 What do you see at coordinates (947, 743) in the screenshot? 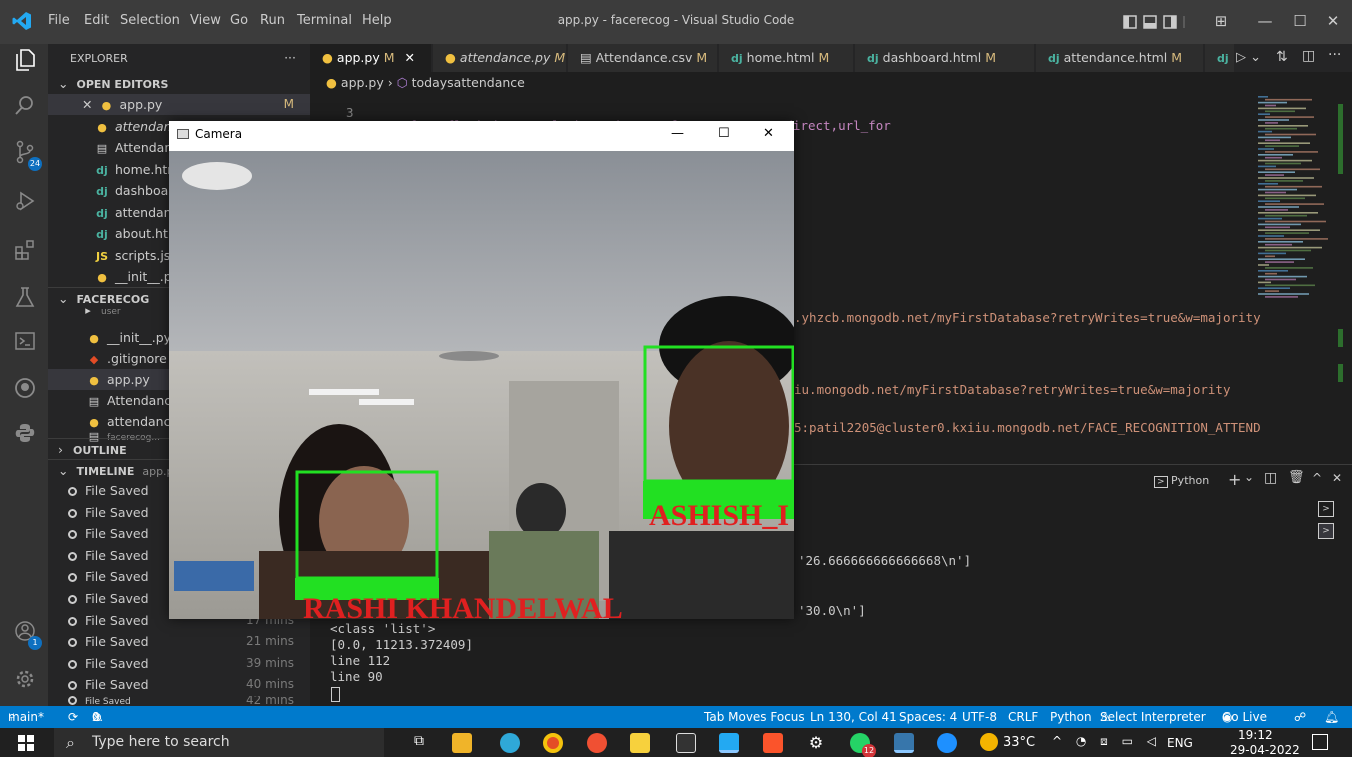
I see `help-icon` at bounding box center [947, 743].